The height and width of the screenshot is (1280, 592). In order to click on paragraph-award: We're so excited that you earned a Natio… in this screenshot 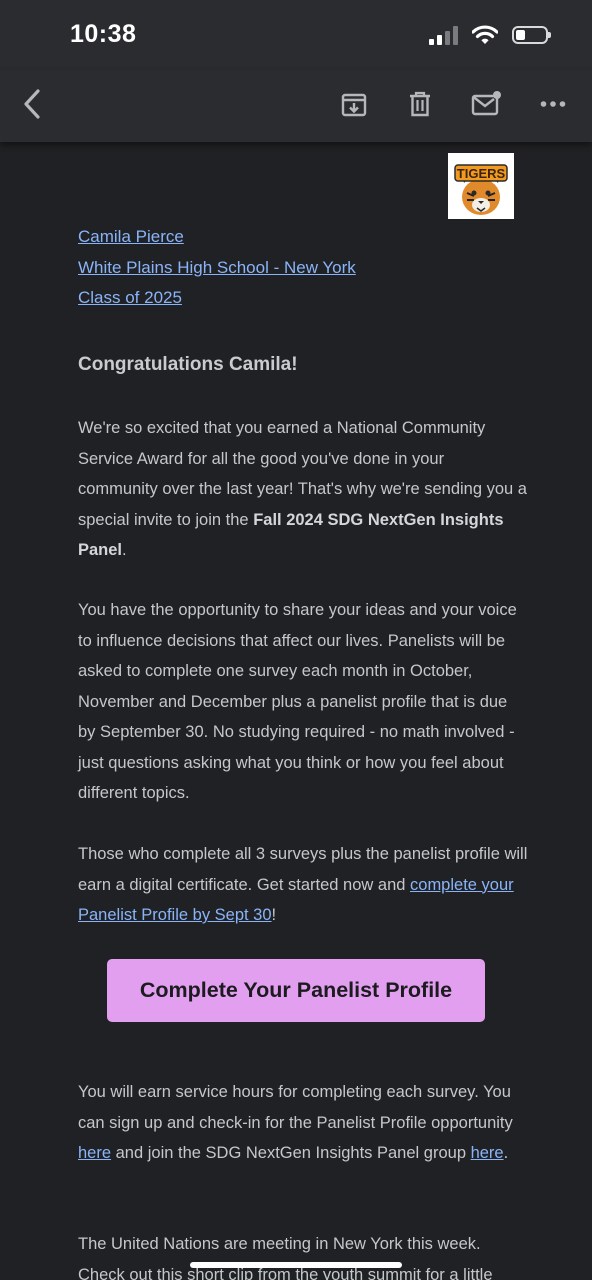, I will do `click(302, 489)`.